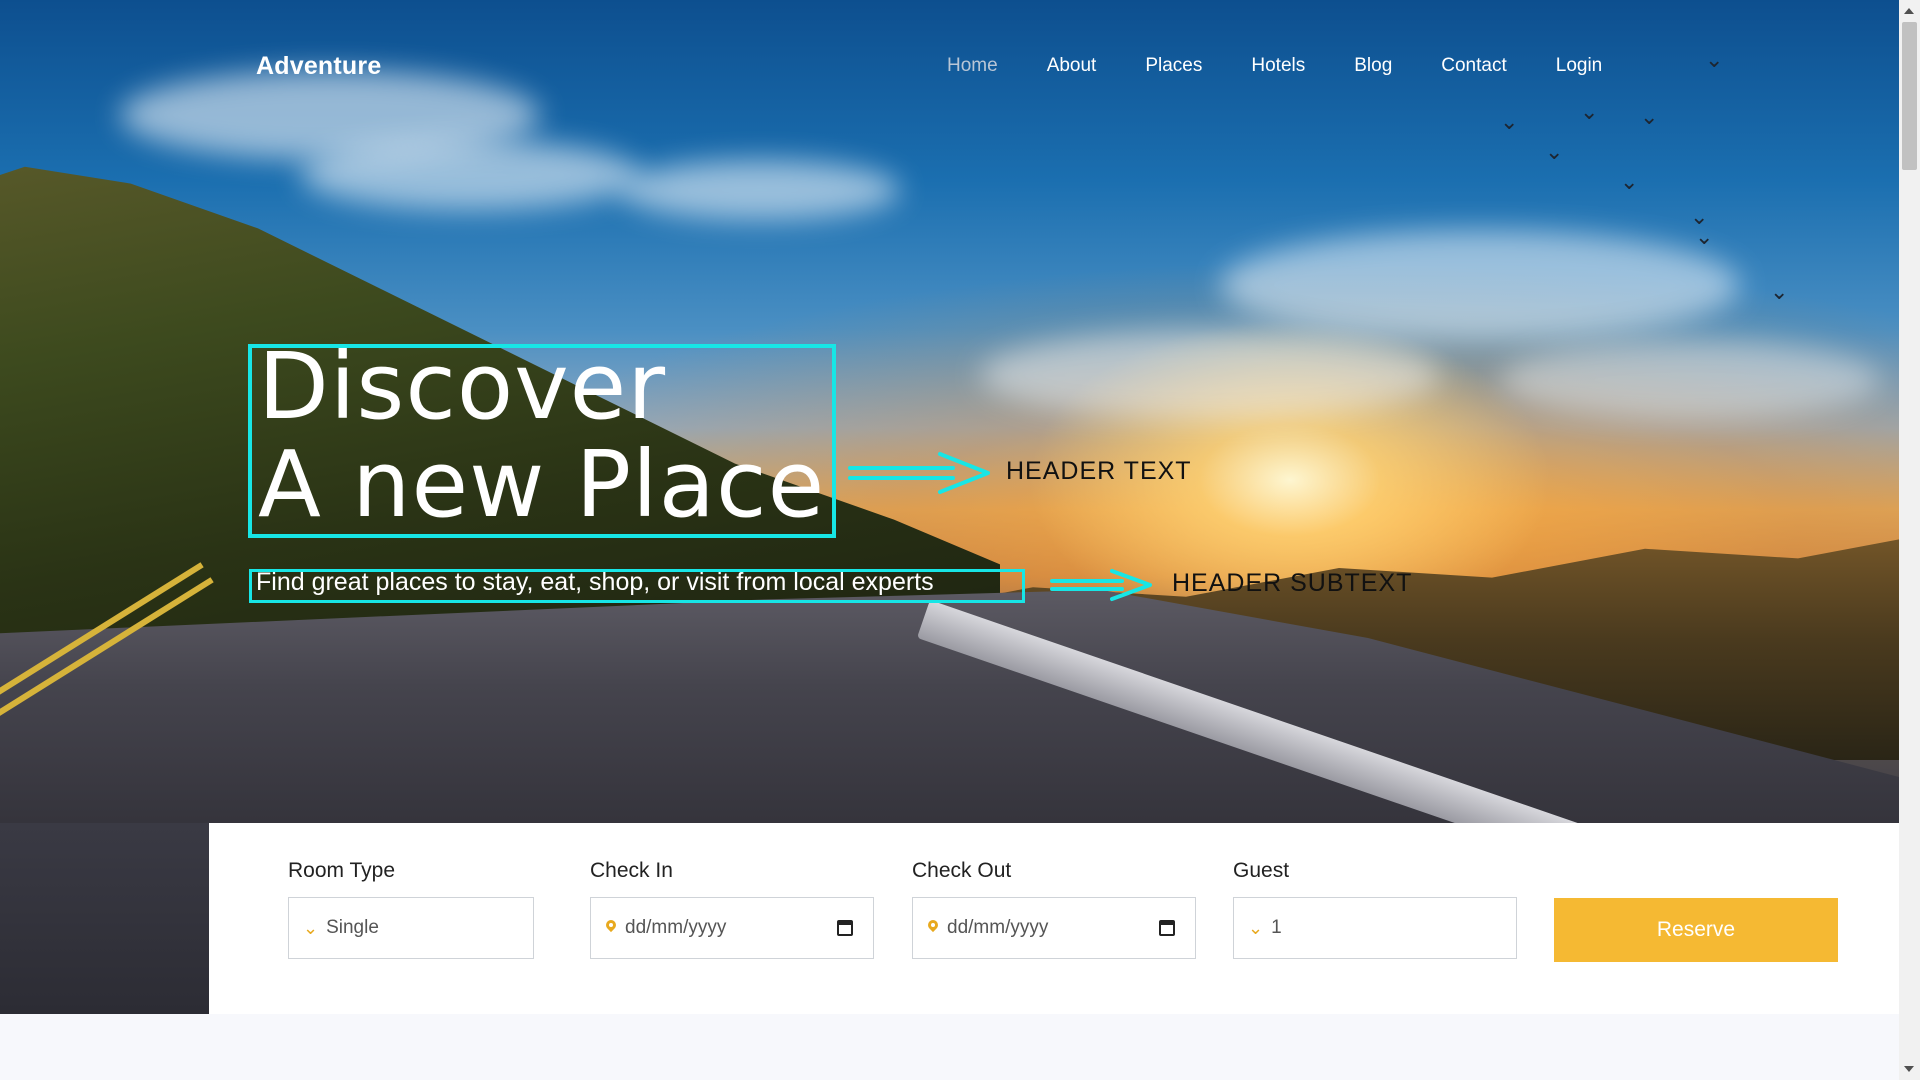 The height and width of the screenshot is (1080, 1920). I want to click on check-out-field: Check Out dd/mm/yyyy, so click(1054, 909).